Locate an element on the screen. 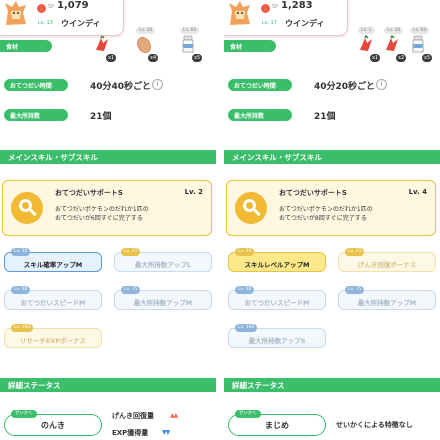 Image resolution: width=440 pixels, height=440 pixels. sub-skill-label: 最大所持数アップS is located at coordinates (277, 341).